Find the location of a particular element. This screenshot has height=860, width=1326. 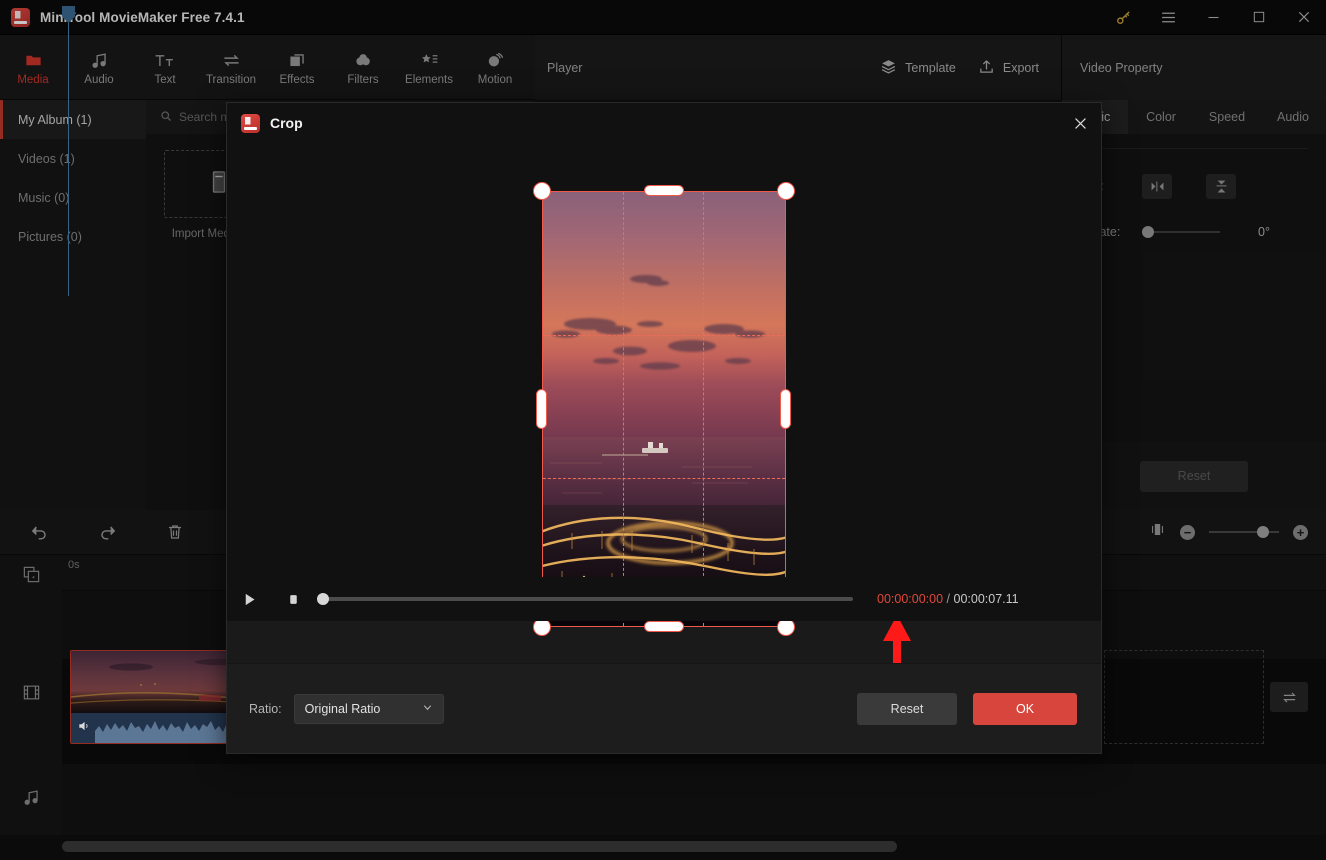

undo-icon is located at coordinates (39, 532).